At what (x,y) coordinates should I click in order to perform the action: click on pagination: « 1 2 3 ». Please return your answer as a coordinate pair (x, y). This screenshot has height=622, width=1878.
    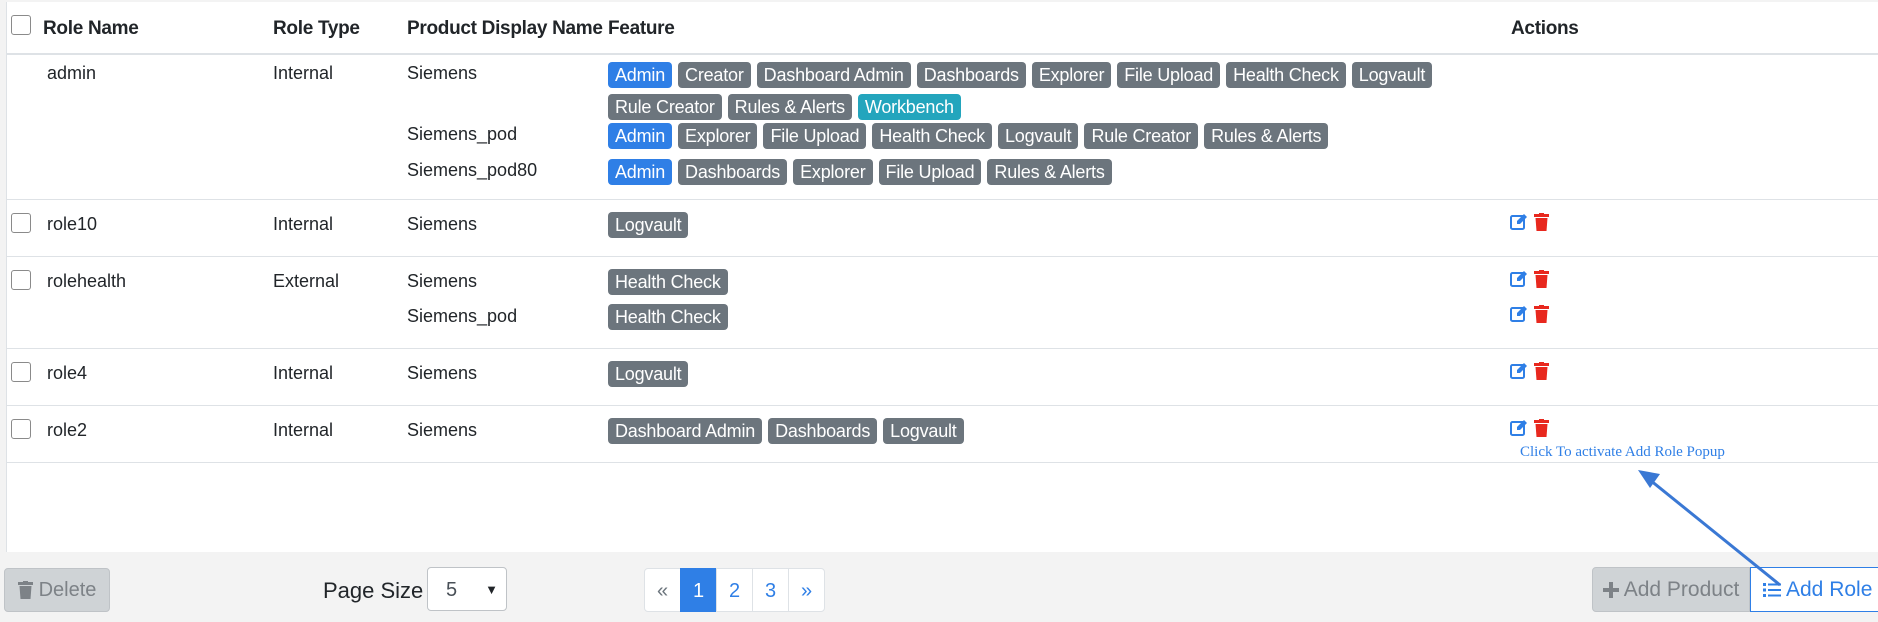
    Looking at the image, I should click on (734, 590).